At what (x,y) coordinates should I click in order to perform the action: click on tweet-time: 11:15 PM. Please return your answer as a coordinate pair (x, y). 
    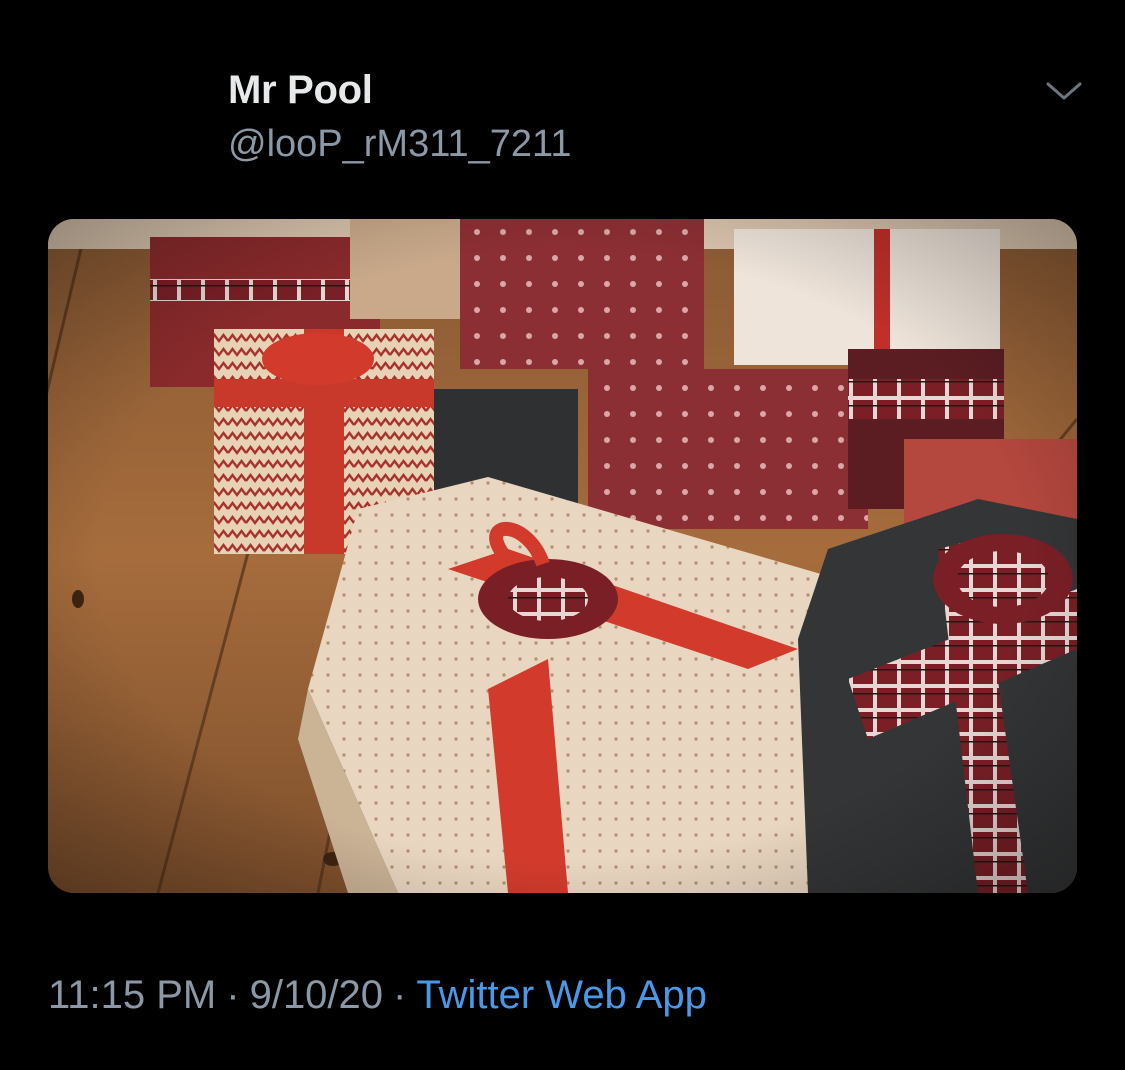
    Looking at the image, I should click on (132, 995).